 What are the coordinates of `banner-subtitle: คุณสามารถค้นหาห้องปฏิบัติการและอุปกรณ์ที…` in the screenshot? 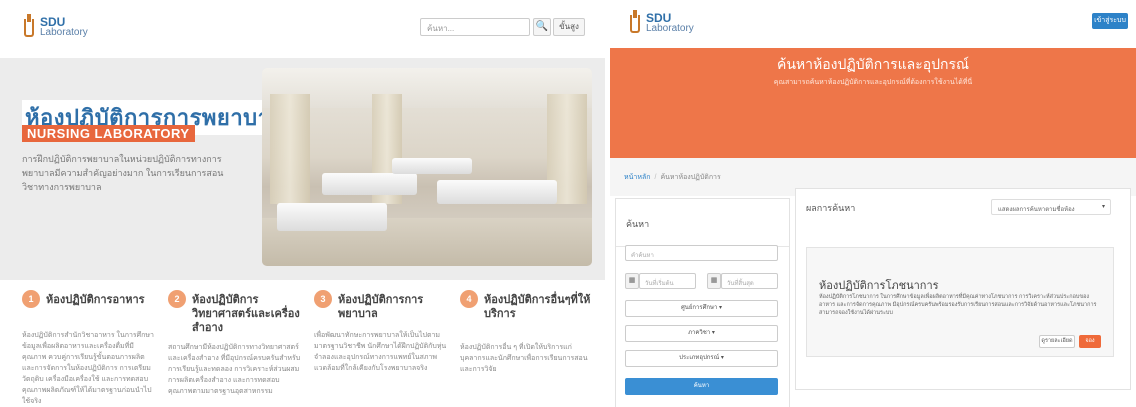 It's located at (873, 82).